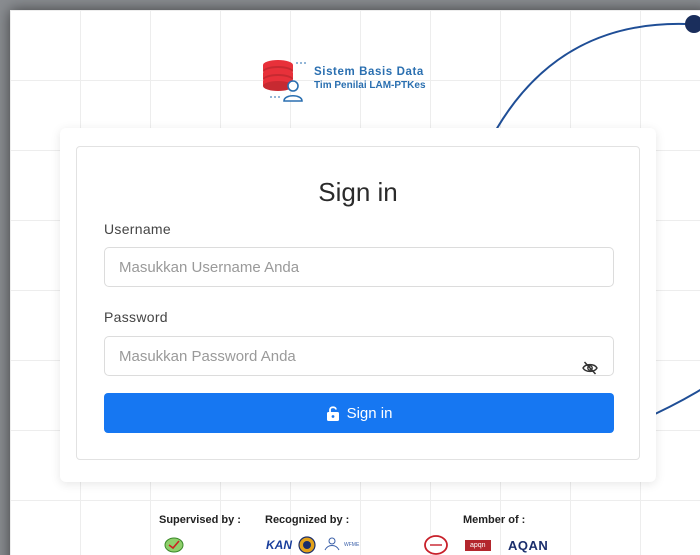 This screenshot has height=555, width=700. I want to click on seal-logo, so click(307, 545).